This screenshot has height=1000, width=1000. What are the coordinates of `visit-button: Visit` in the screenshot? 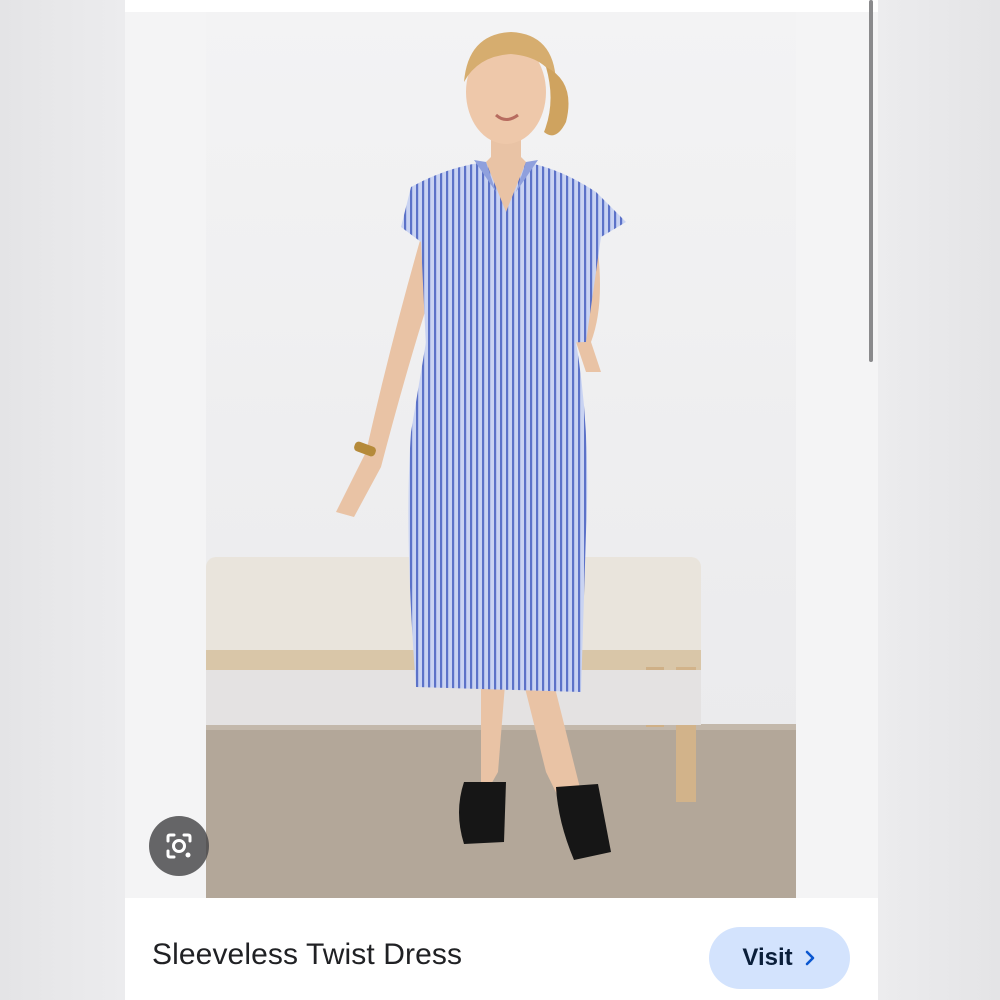 It's located at (779, 958).